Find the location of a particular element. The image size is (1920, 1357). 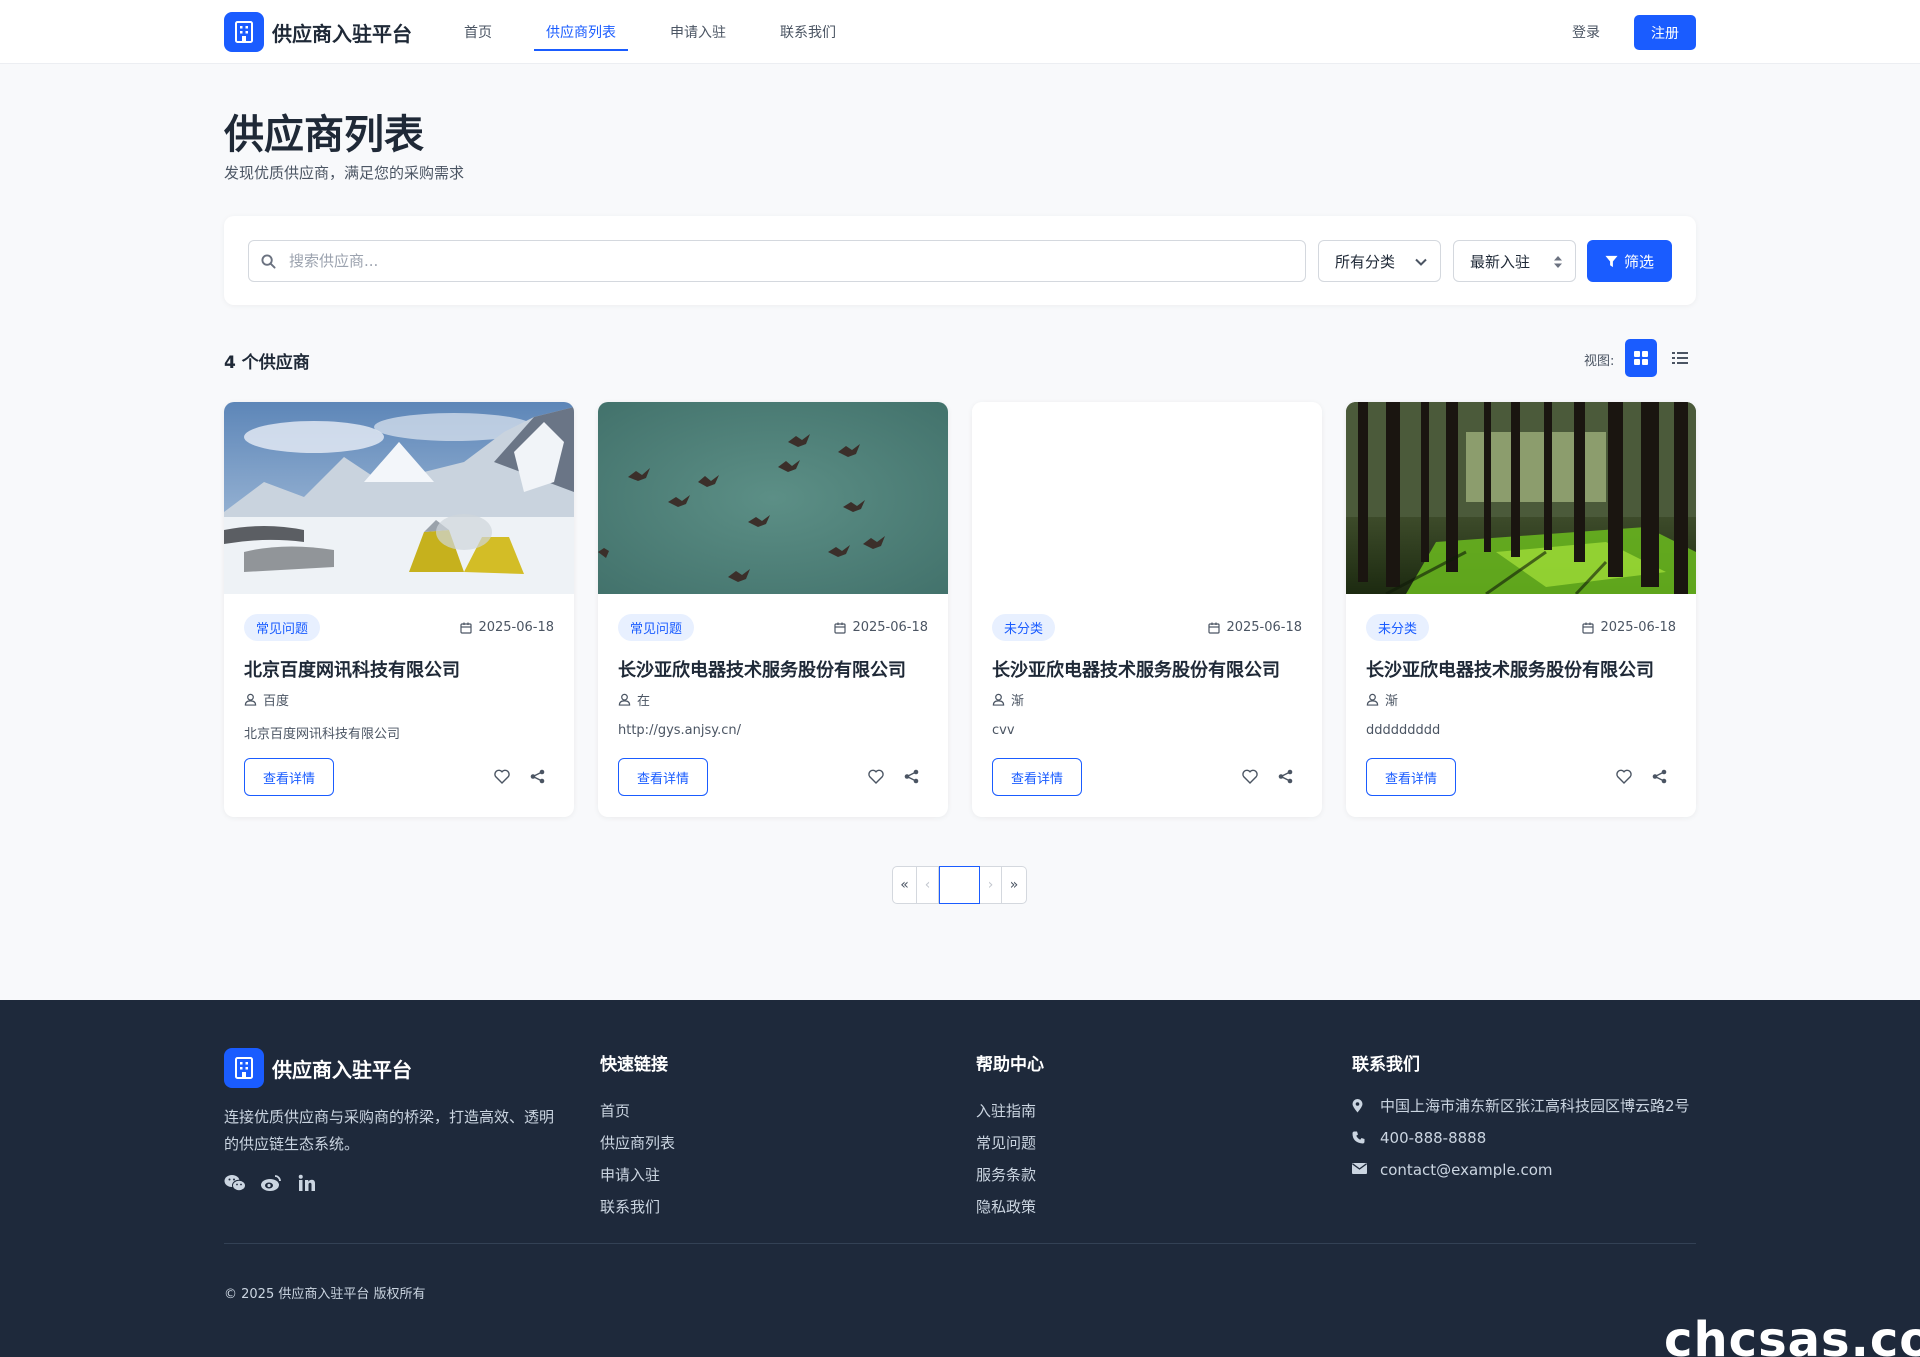

last-page-button: » is located at coordinates (1014, 885).